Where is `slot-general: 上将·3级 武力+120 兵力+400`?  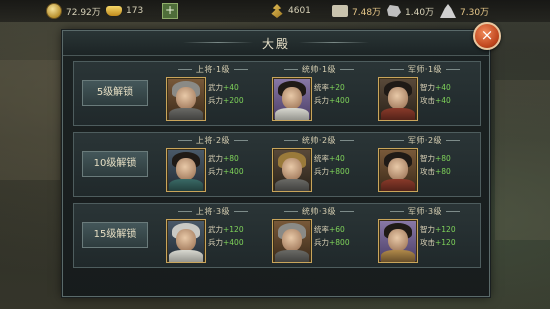
slot-general: 上将·3级 武力+120 兵力+400 is located at coordinates (213, 235).